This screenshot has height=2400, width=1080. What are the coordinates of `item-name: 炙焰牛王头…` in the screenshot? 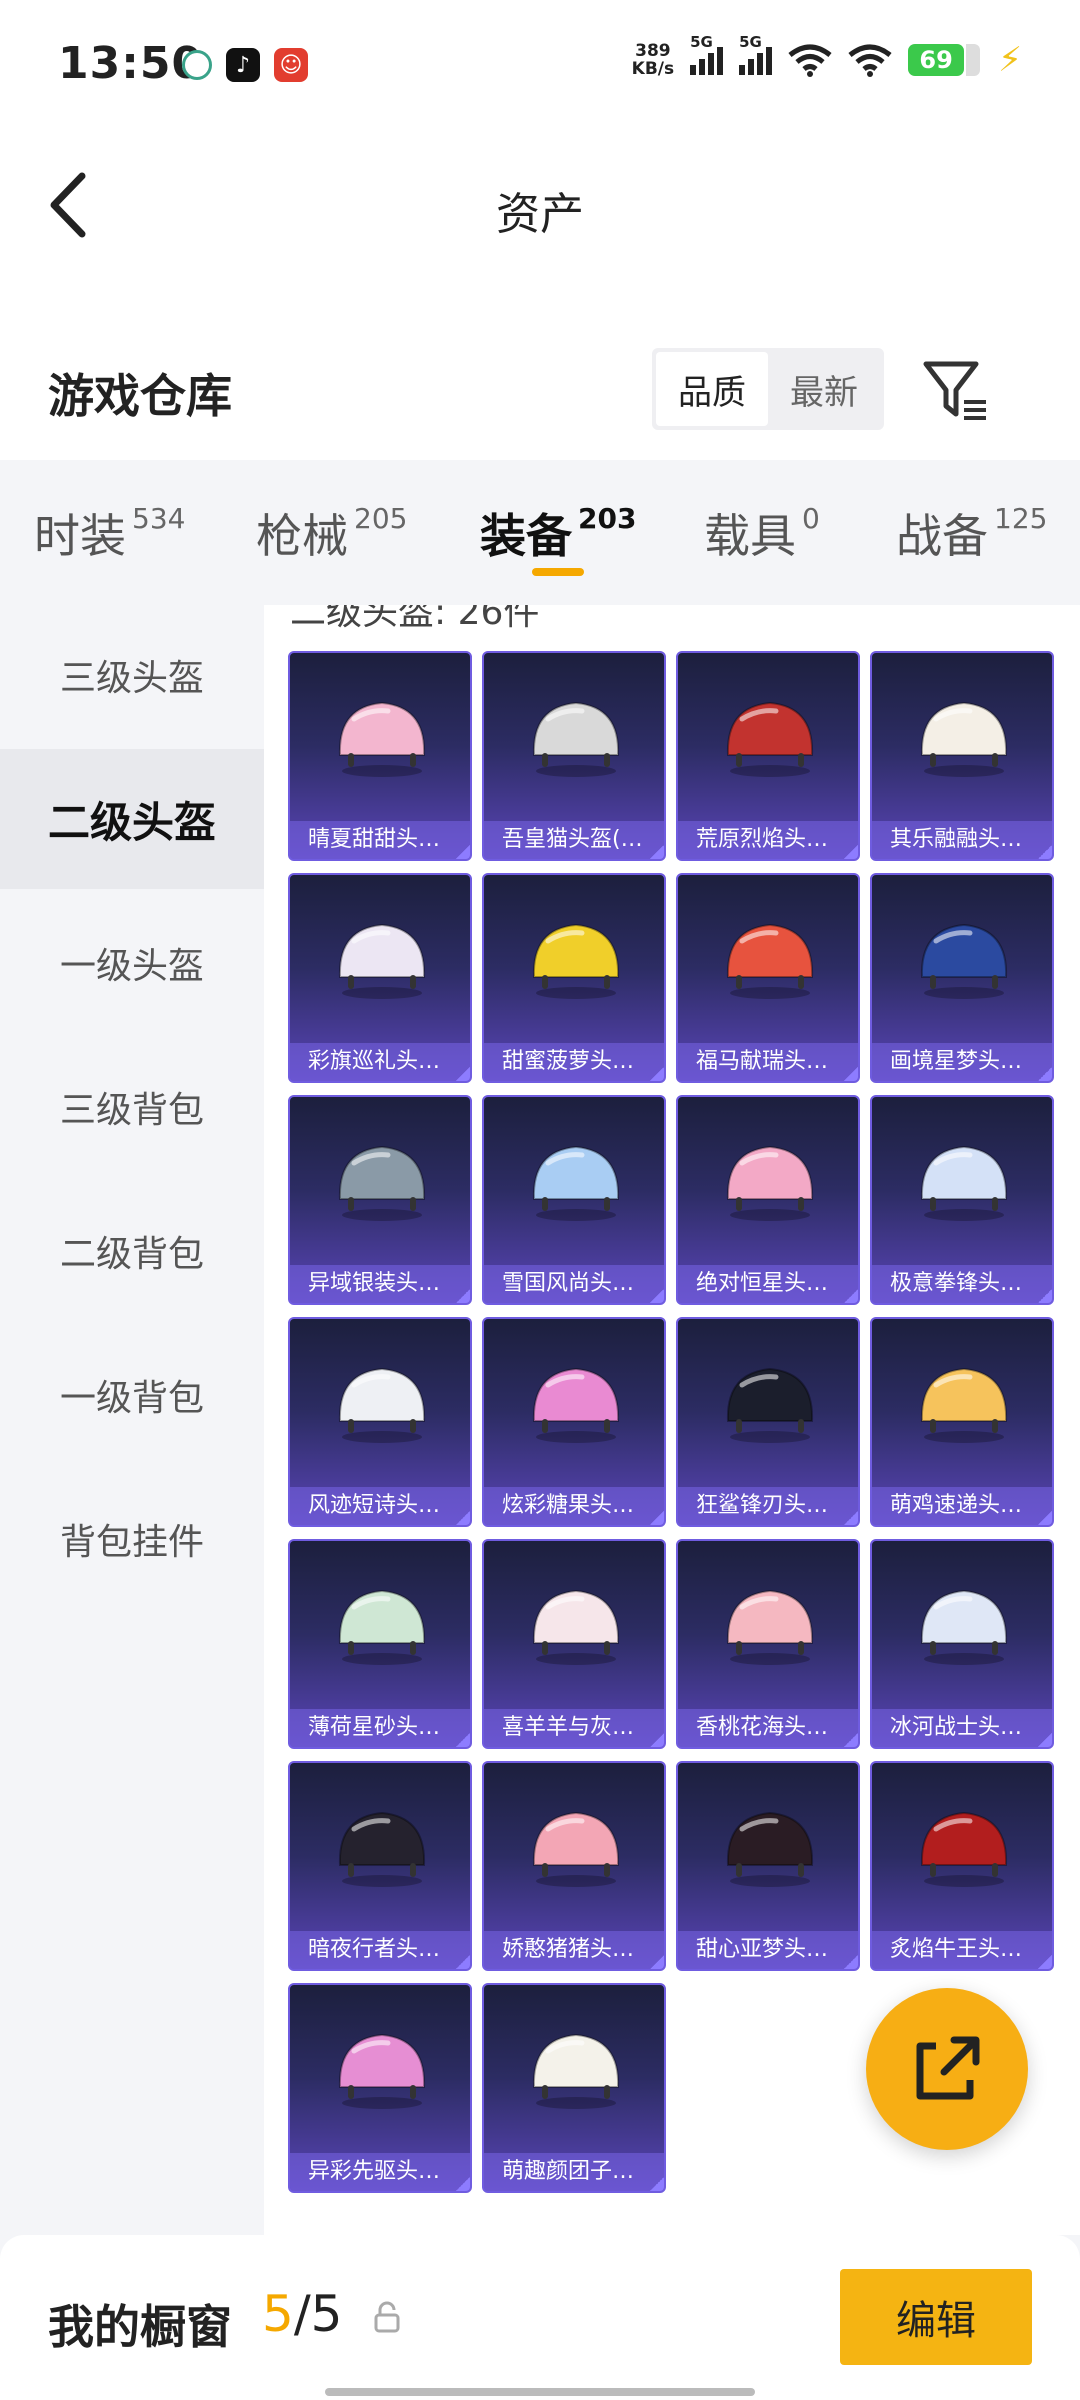 It's located at (962, 1950).